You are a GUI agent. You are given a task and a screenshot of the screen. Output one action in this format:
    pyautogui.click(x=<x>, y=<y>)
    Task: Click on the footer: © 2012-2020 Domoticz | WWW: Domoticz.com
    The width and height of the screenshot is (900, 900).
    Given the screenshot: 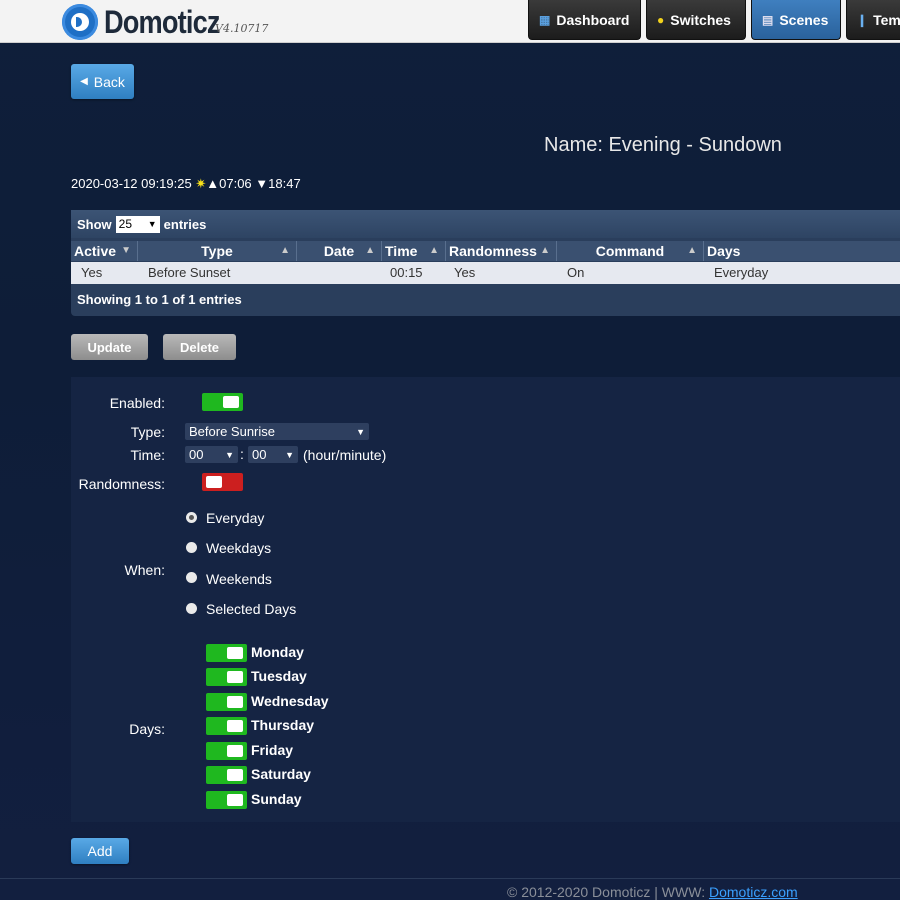 What is the action you would take?
    pyautogui.click(x=652, y=892)
    